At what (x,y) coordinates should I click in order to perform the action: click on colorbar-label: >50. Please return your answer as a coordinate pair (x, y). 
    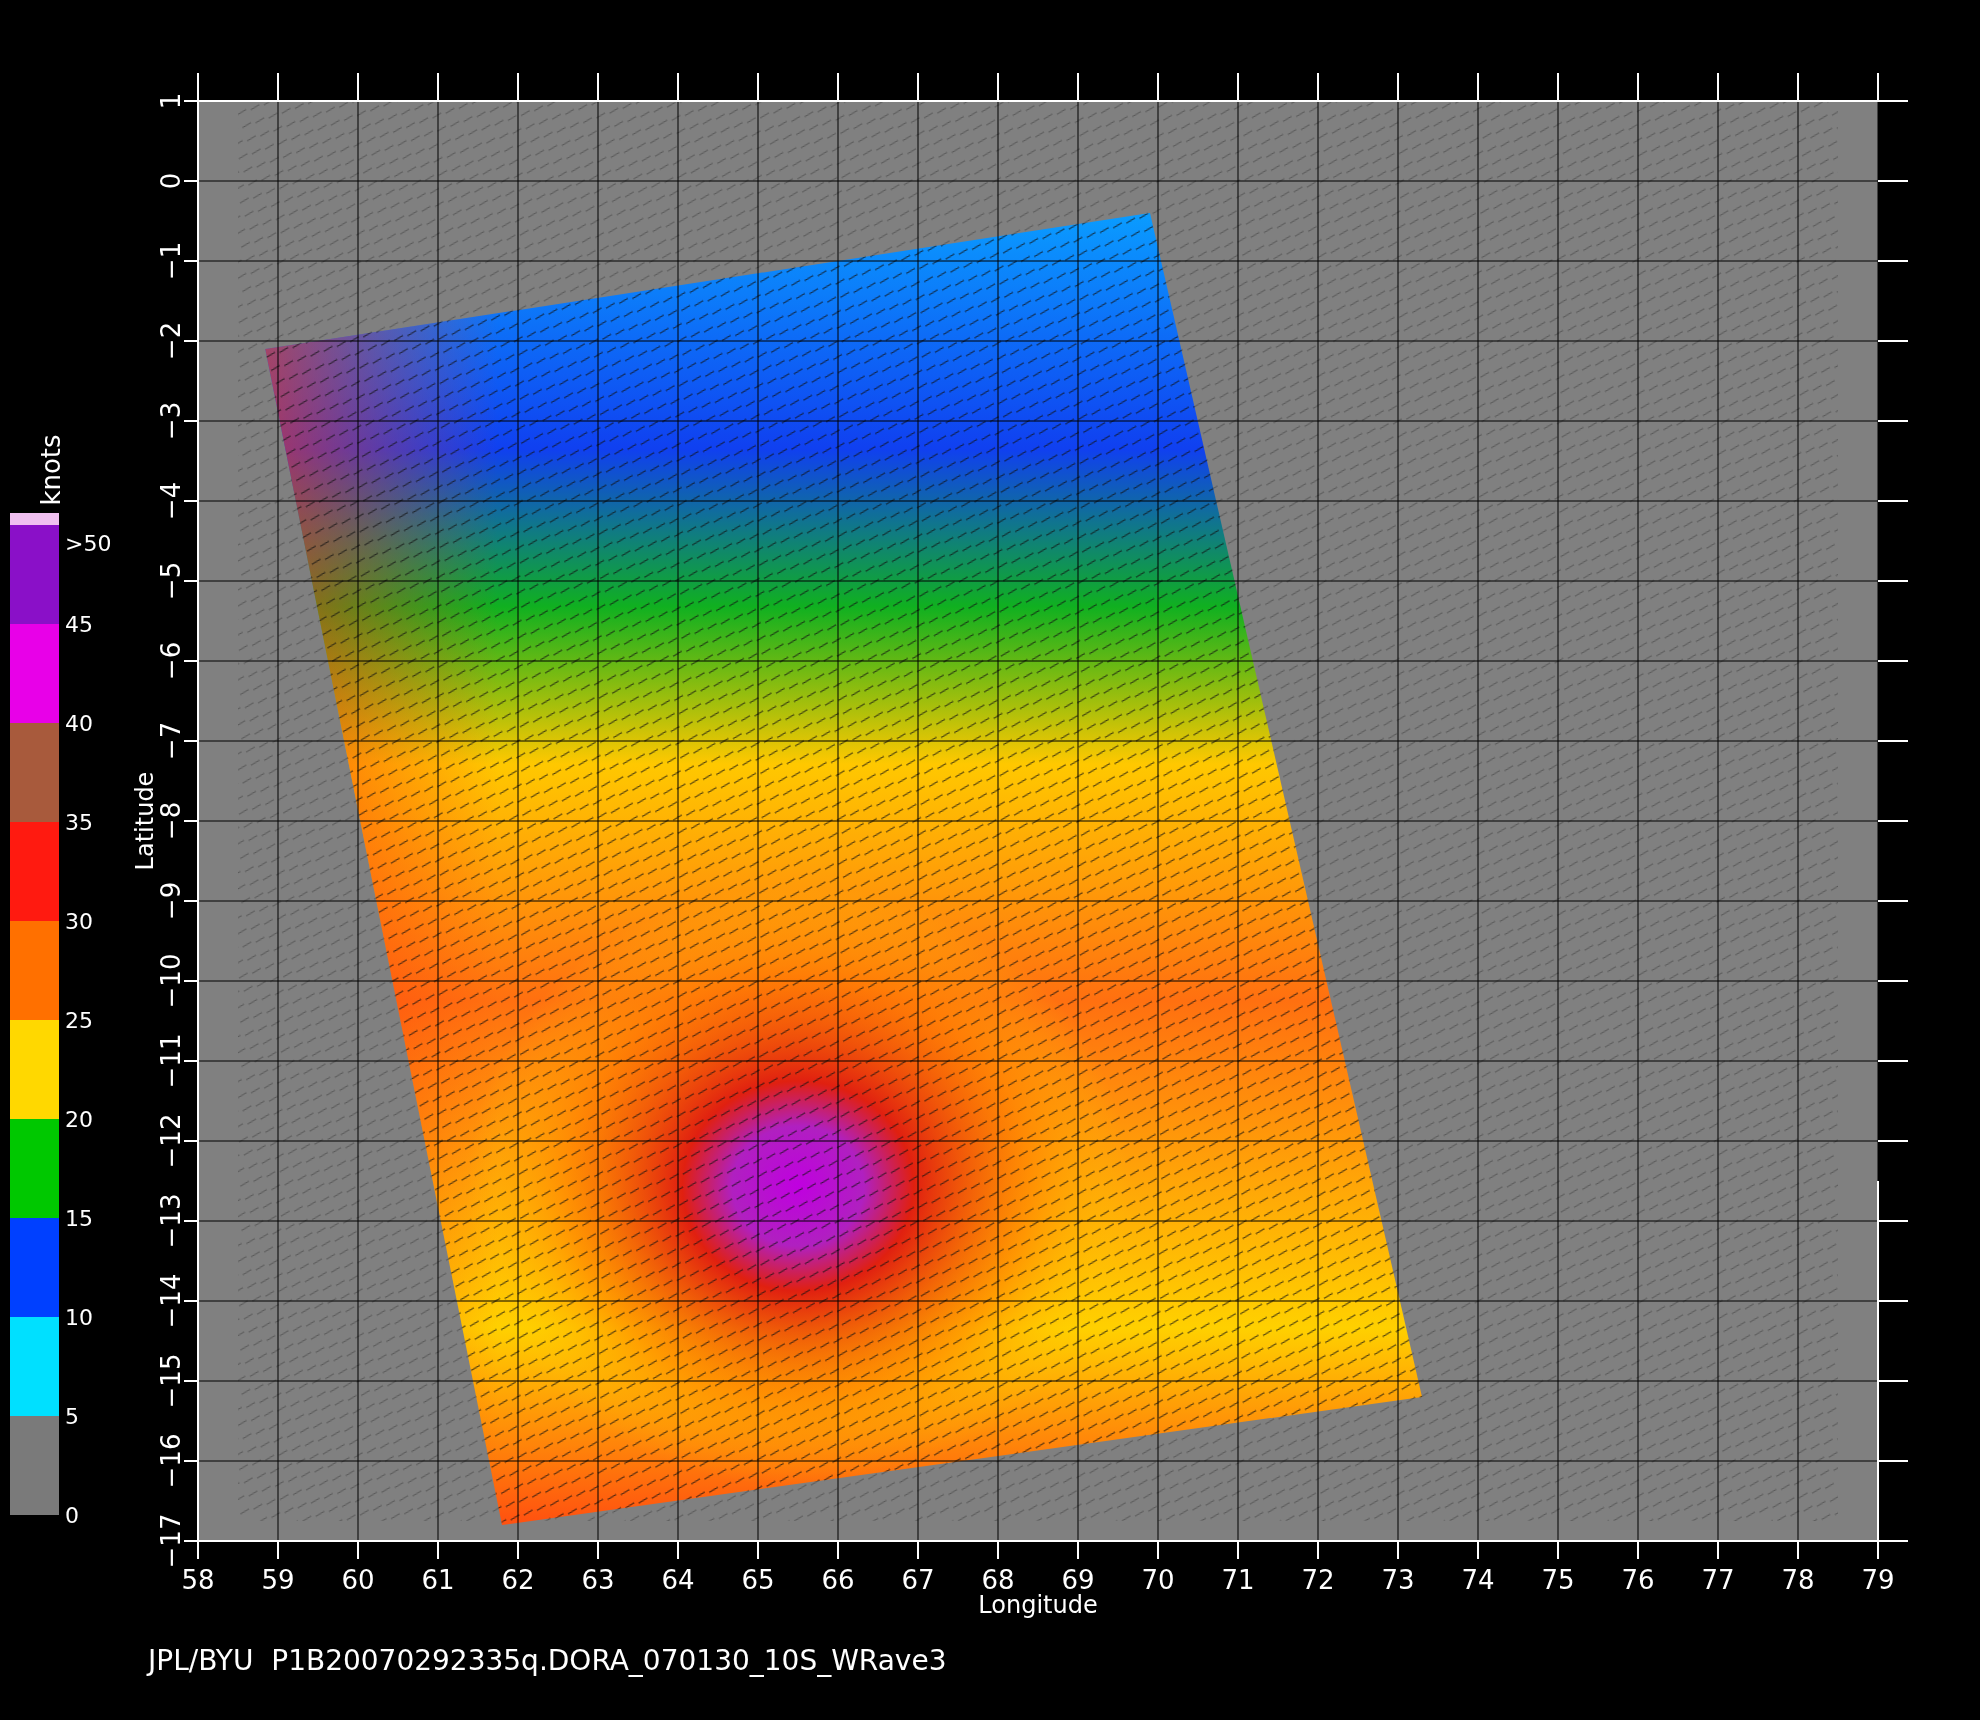
    Looking at the image, I should click on (88, 543).